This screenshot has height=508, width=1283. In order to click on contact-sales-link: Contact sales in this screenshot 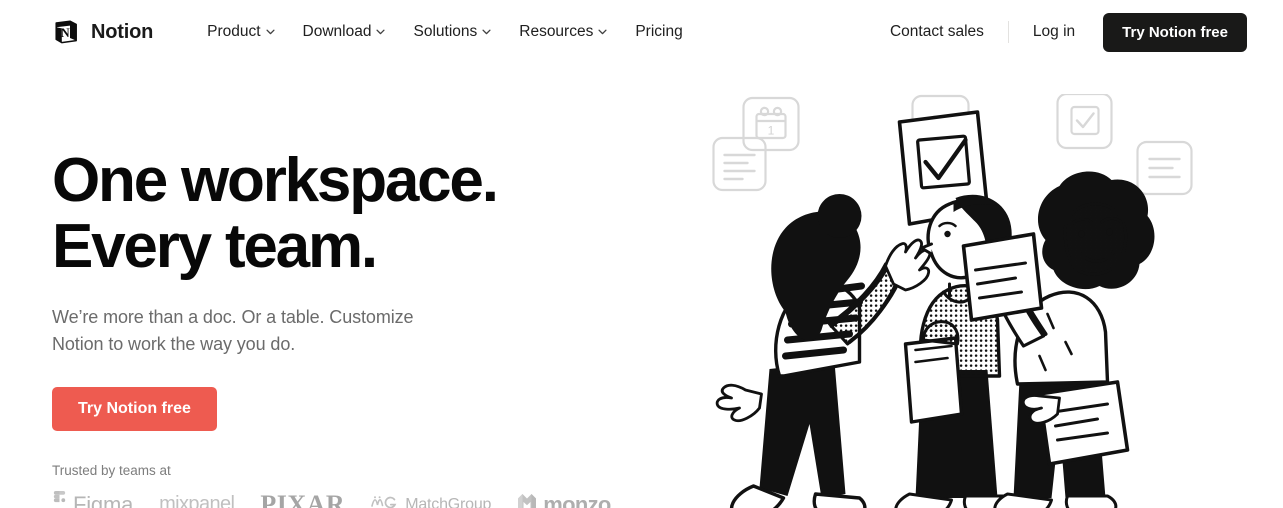, I will do `click(937, 32)`.